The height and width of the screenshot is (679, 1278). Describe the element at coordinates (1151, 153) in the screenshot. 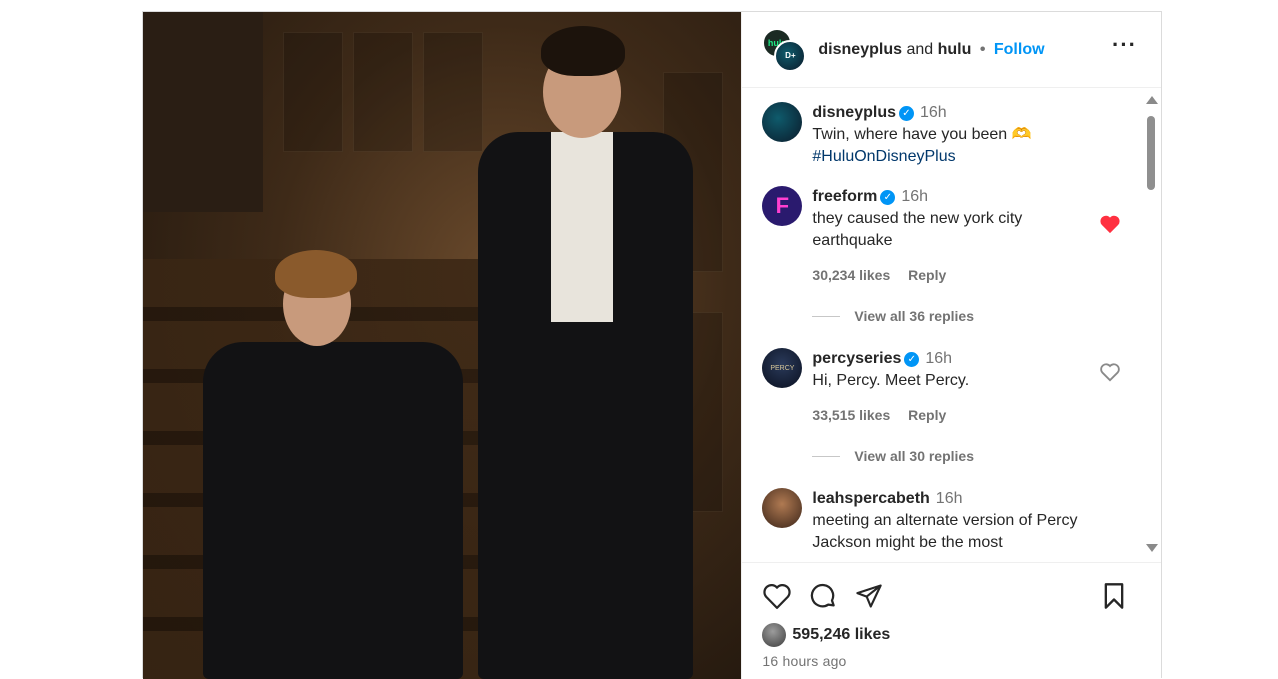

I see `scrollbar-thumb` at that location.